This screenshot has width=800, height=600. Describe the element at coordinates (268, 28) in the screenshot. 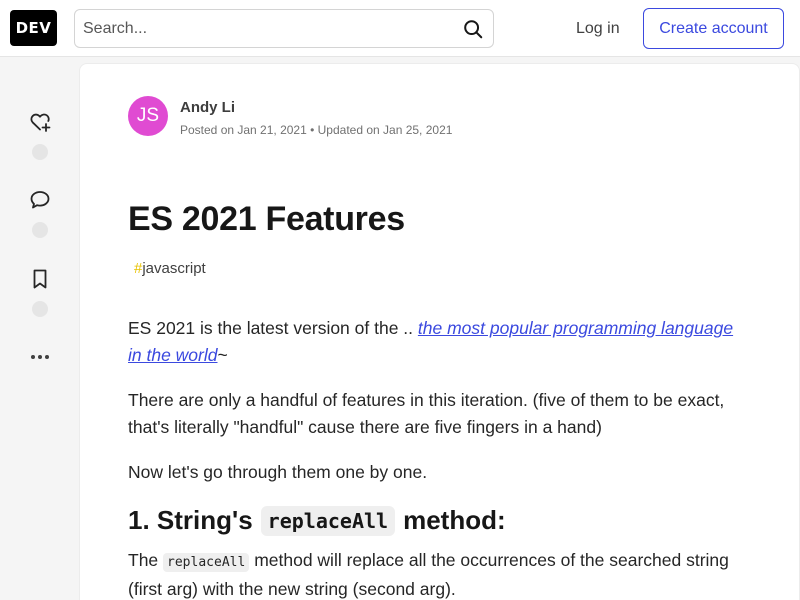

I see `search-input` at that location.